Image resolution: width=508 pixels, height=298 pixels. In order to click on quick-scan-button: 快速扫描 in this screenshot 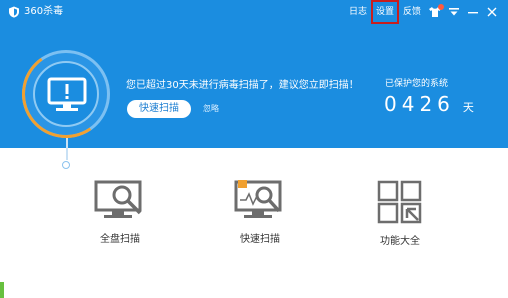, I will do `click(159, 109)`.